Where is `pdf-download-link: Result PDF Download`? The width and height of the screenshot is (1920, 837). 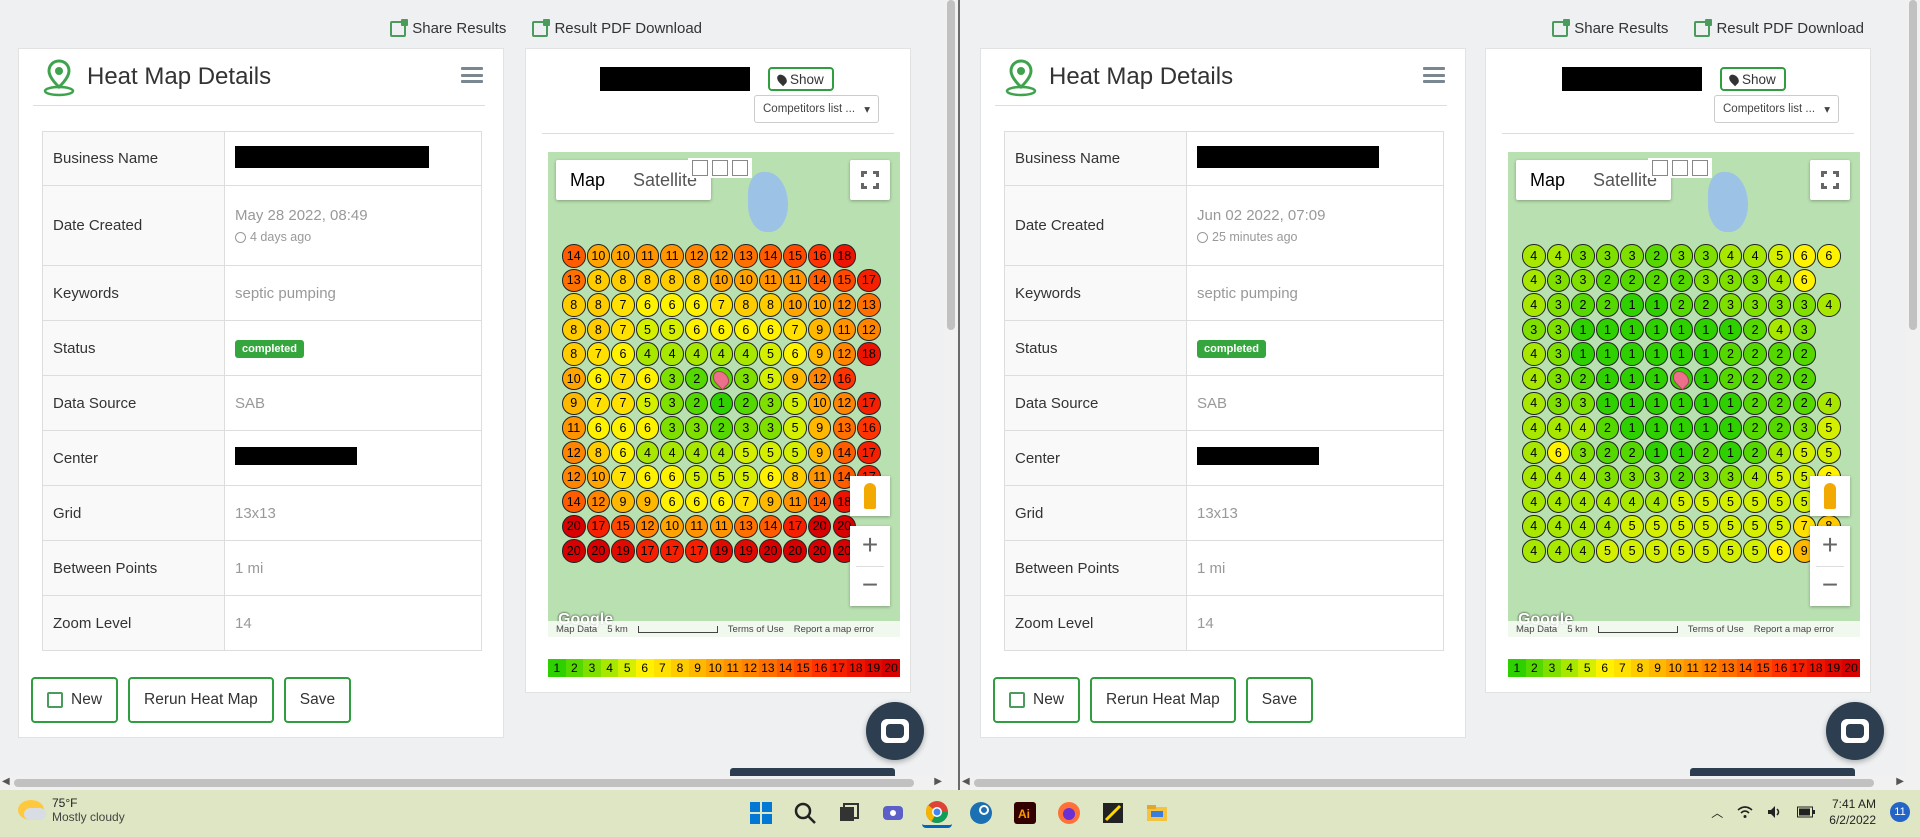
pdf-download-link: Result PDF Download is located at coordinates (1779, 27).